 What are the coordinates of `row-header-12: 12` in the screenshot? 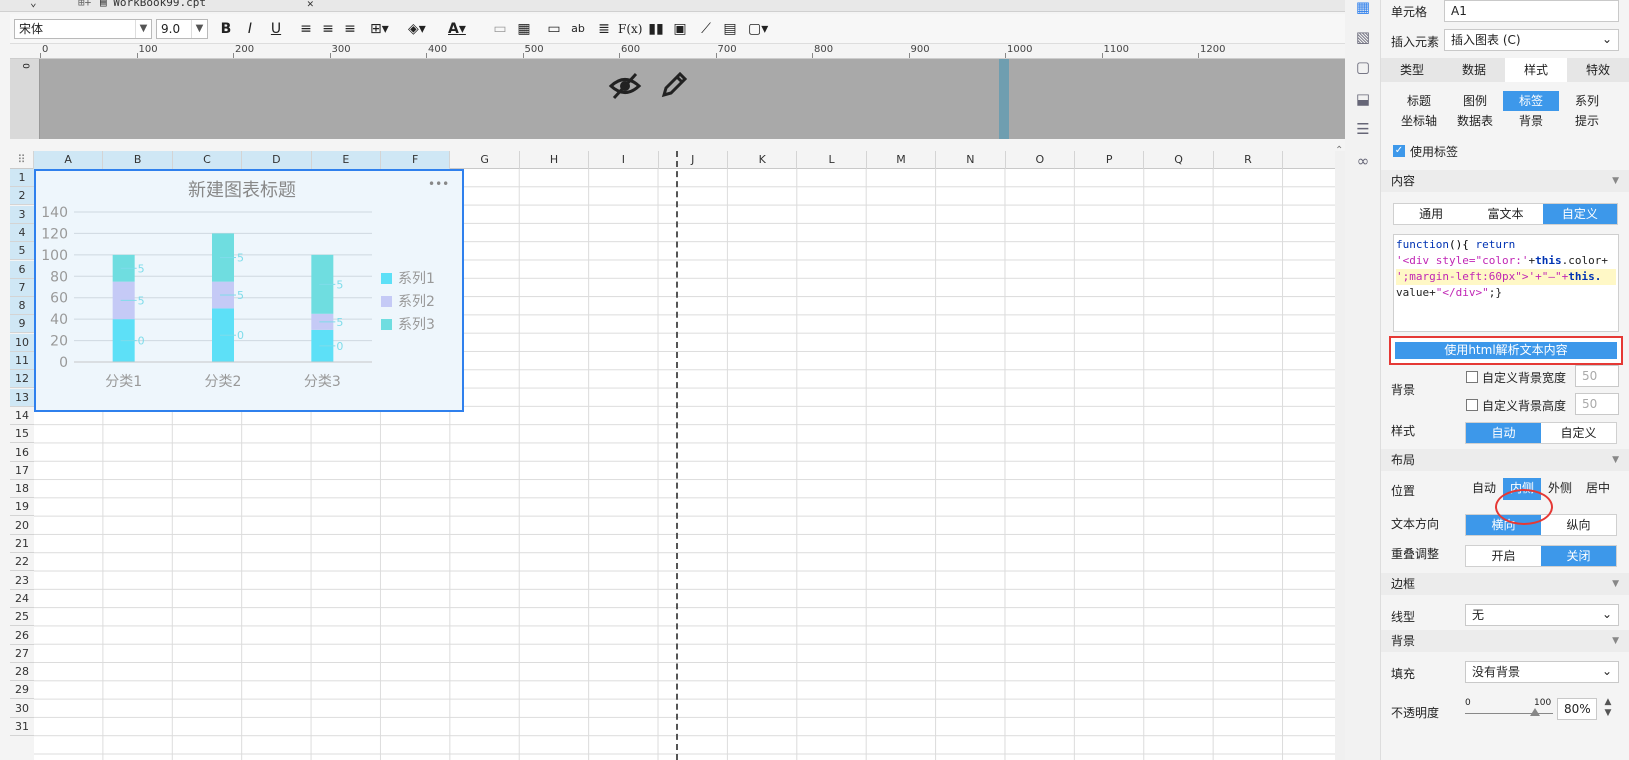 It's located at (22, 379).